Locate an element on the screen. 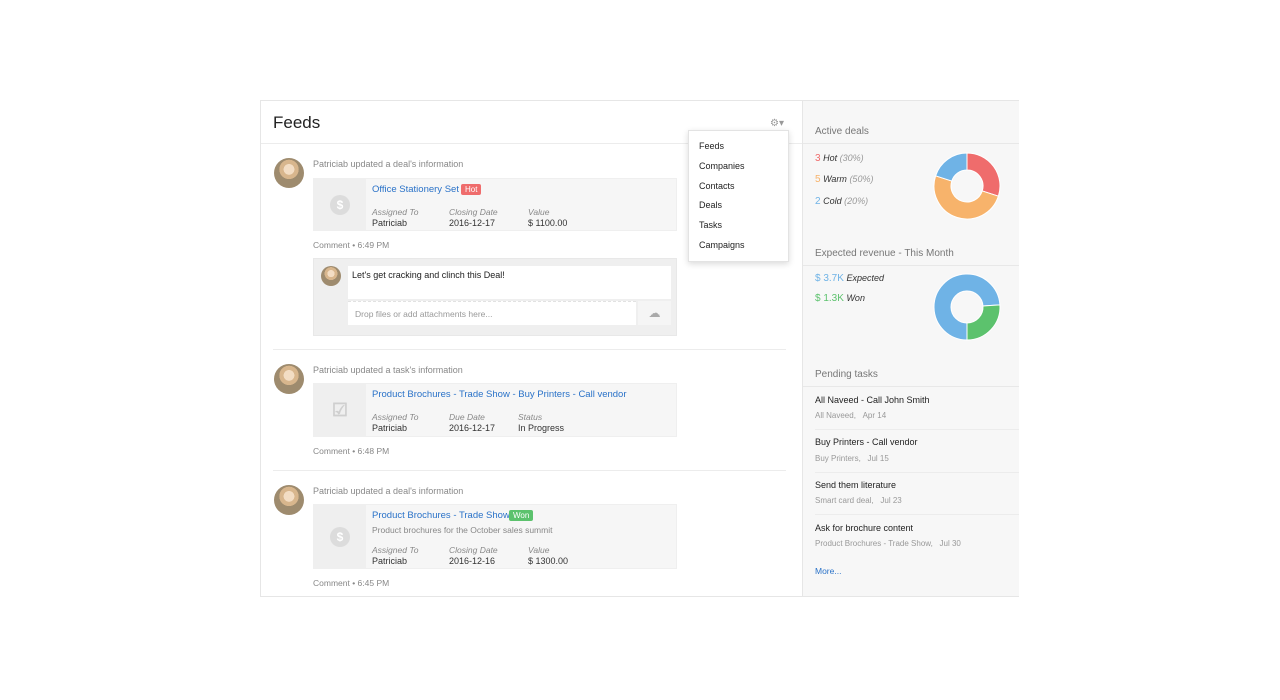 The image size is (1280, 700). menu-item-campaigns: Campaigns is located at coordinates (722, 245).